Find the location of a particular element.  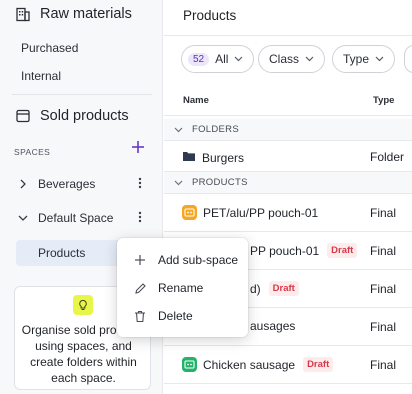

count-badge: 52 is located at coordinates (199, 59).